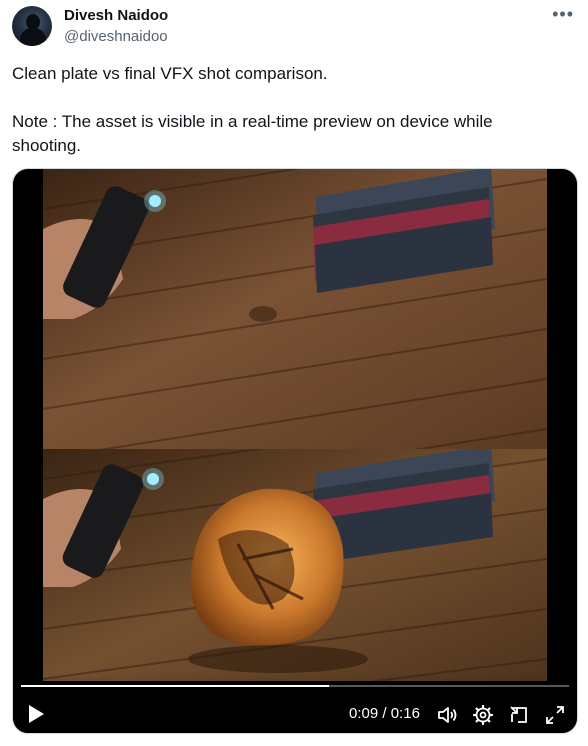 Image resolution: width=588 pixels, height=746 pixels. I want to click on progress-bar, so click(295, 686).